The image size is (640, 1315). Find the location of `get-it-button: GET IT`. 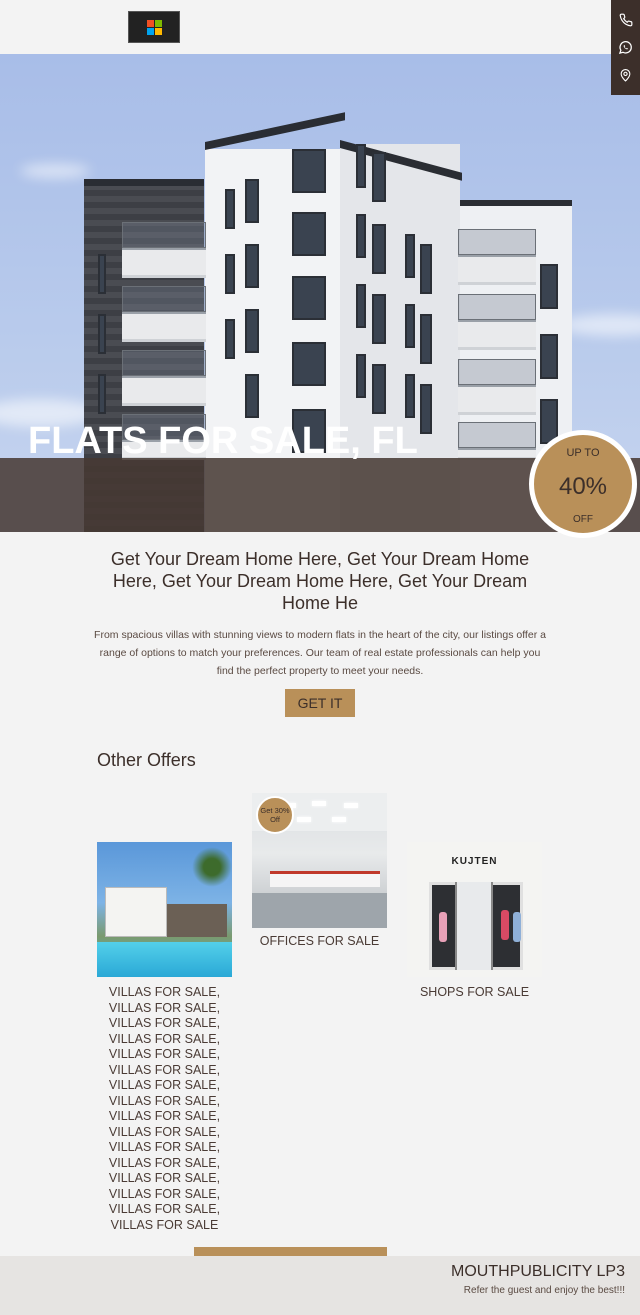

get-it-button: GET IT is located at coordinates (320, 703).